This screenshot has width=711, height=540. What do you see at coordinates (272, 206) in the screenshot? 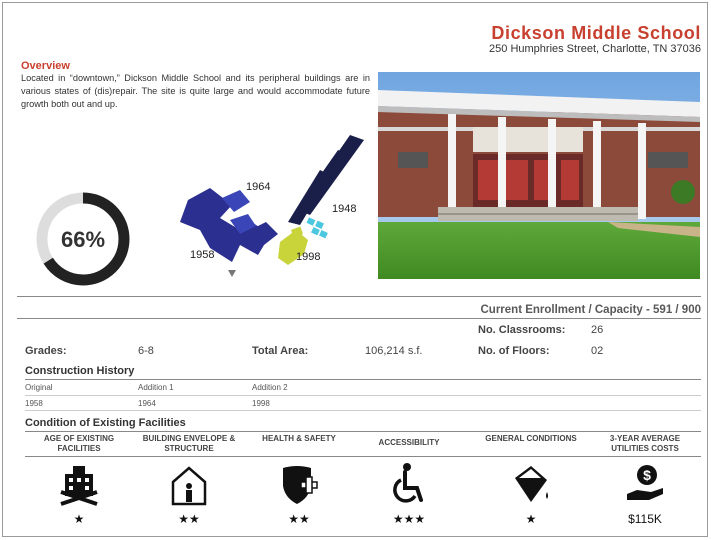
I see `site-plan-diagram: 1964 1948 1958 1998` at bounding box center [272, 206].